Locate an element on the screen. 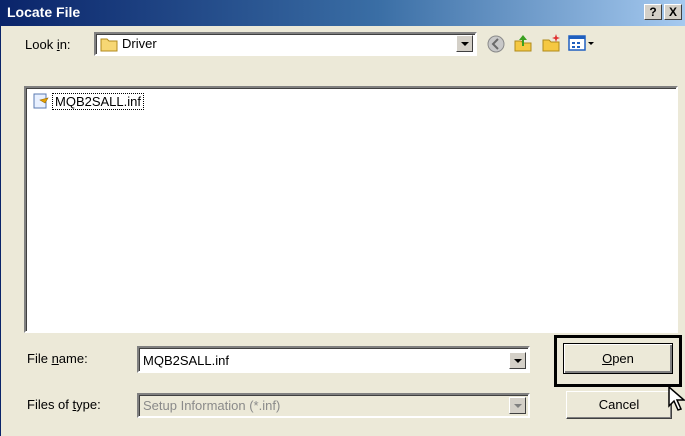 This screenshot has width=685, height=436. inf-file-icon is located at coordinates (41, 101).